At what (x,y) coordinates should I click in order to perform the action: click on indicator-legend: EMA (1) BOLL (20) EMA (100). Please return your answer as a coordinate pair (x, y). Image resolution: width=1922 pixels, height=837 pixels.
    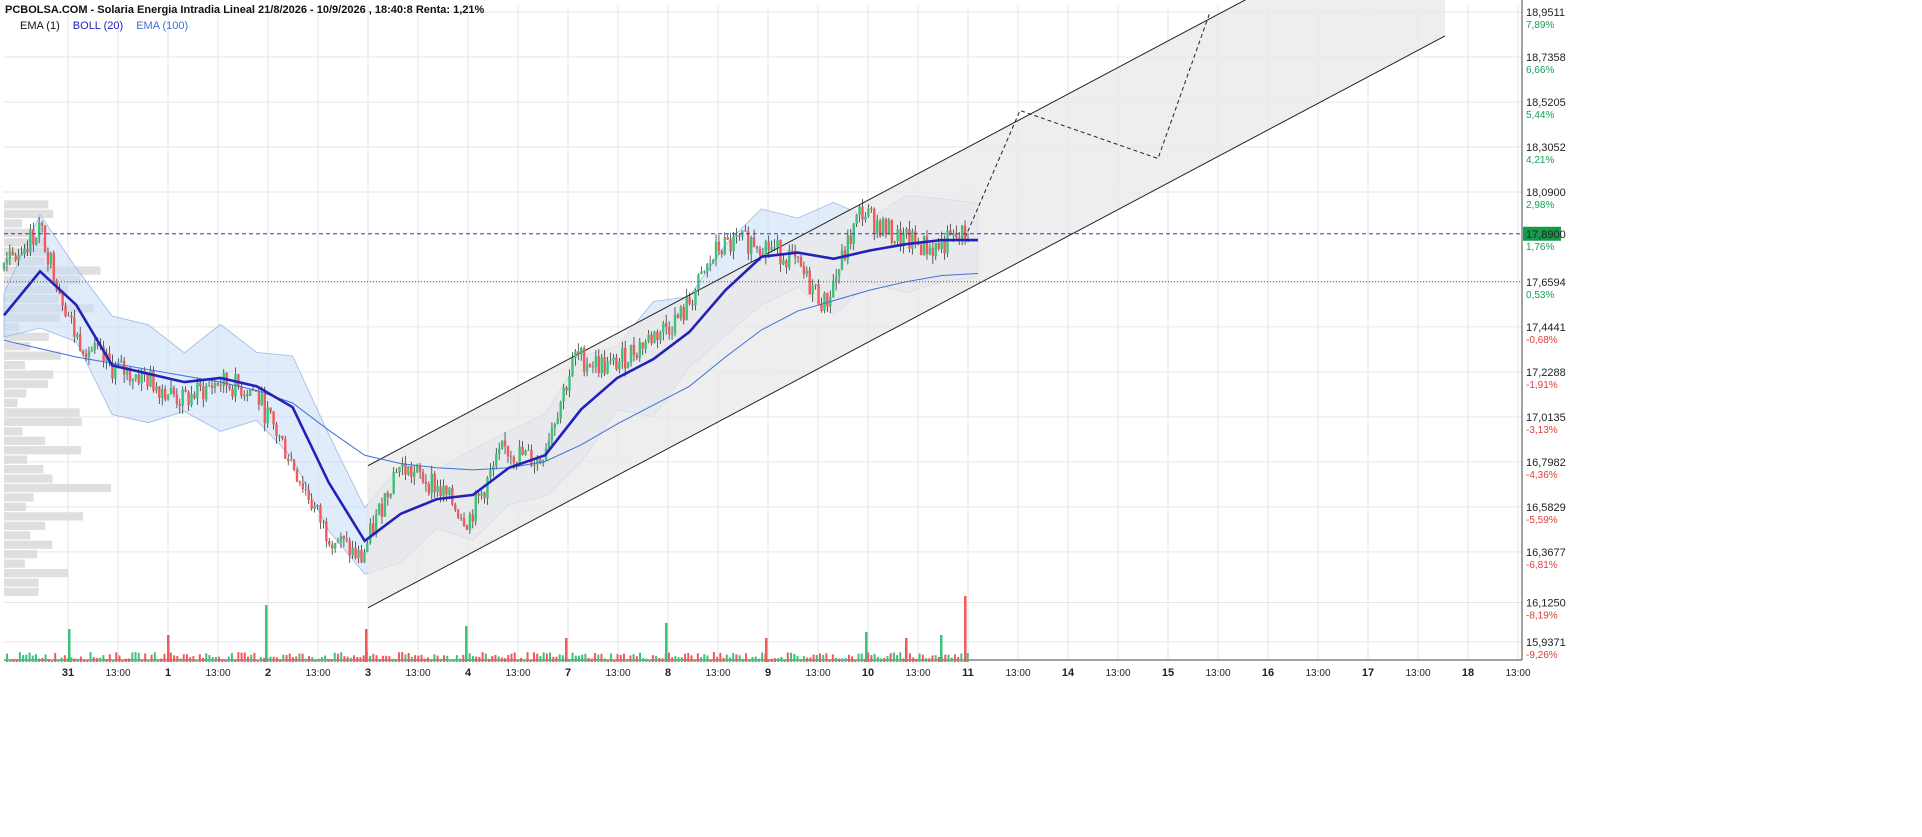
    Looking at the image, I should click on (109, 26).